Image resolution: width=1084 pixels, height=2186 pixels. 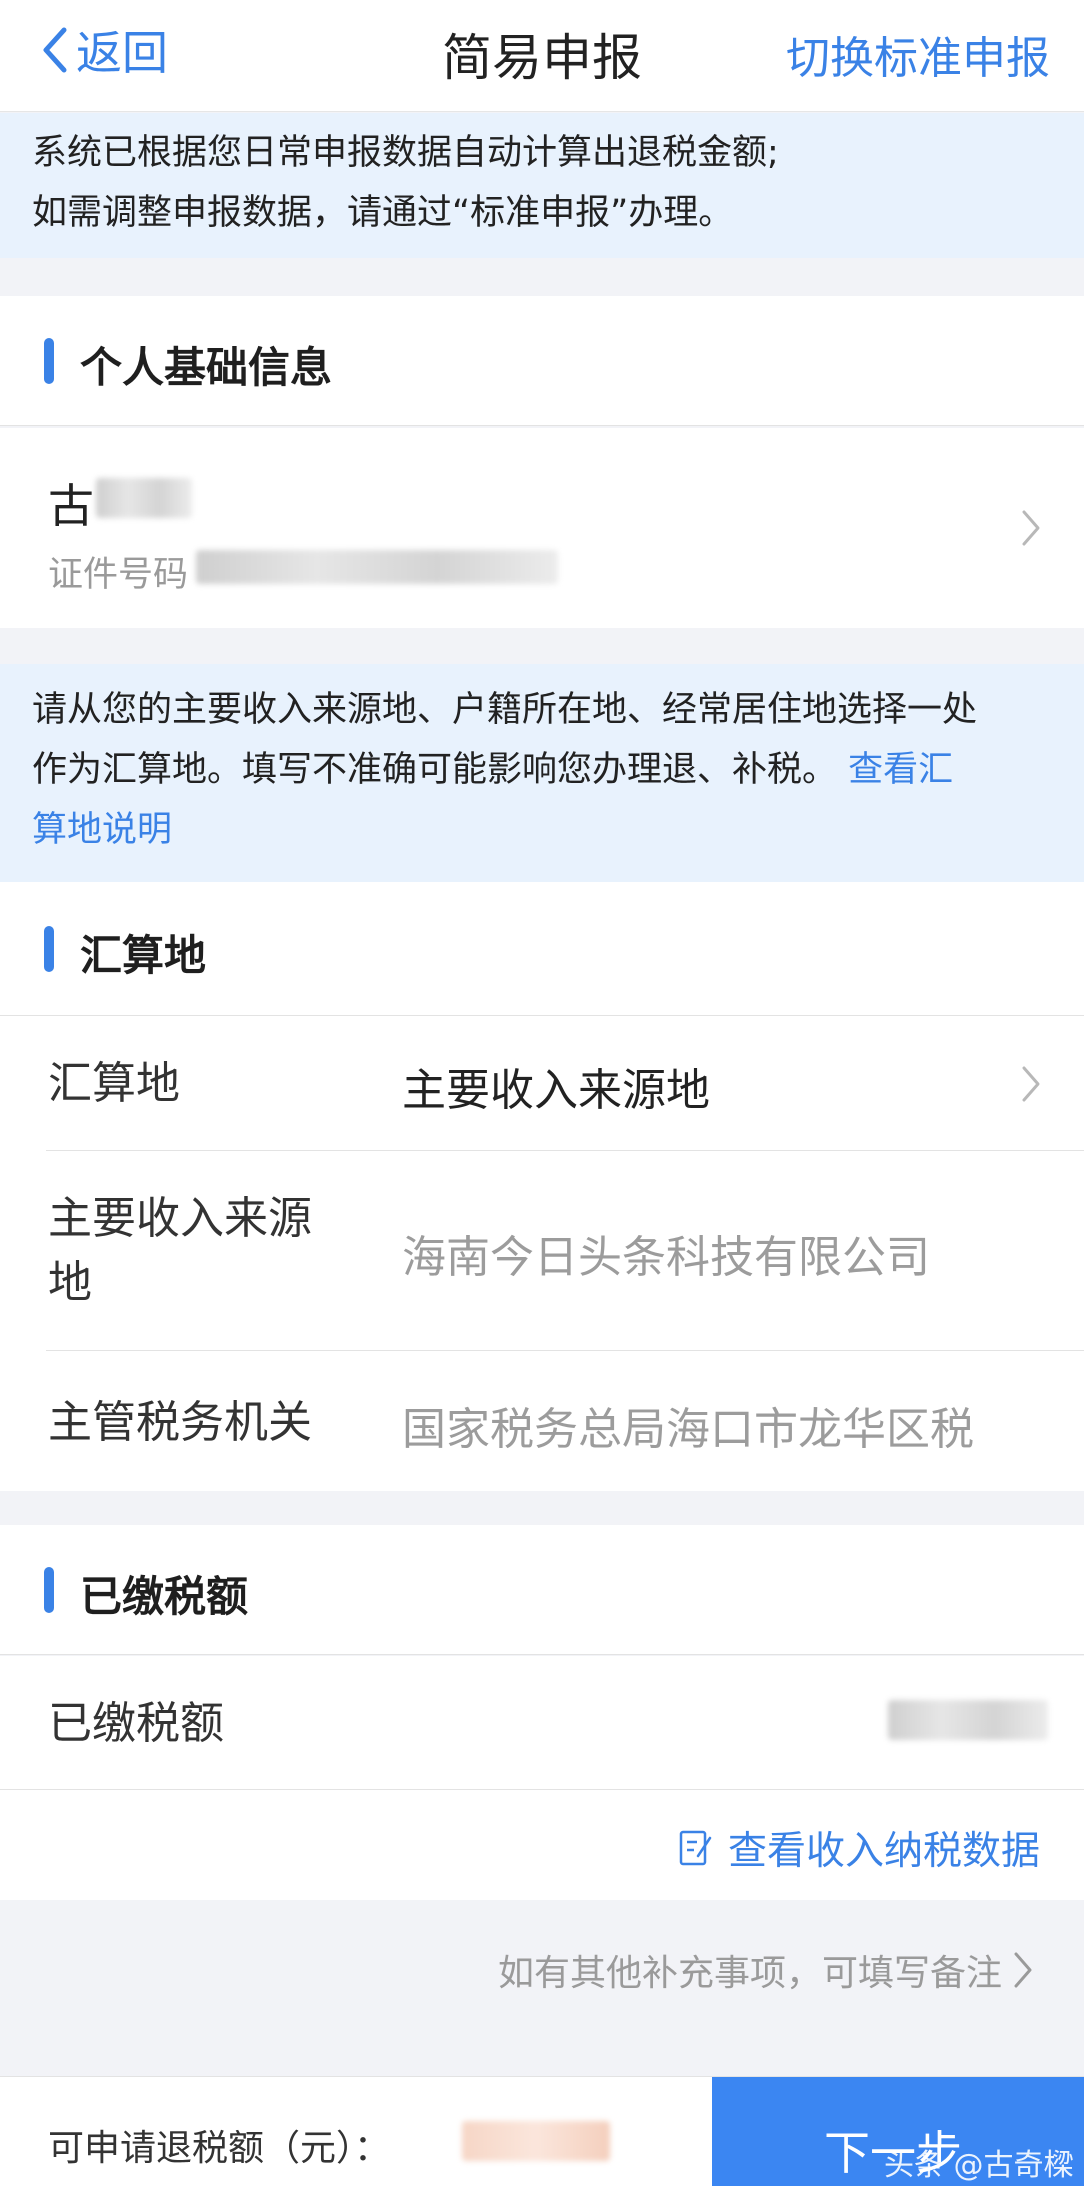 I want to click on settlement-place-row: 汇算地 主要收入来源地, so click(x=542, y=1083).